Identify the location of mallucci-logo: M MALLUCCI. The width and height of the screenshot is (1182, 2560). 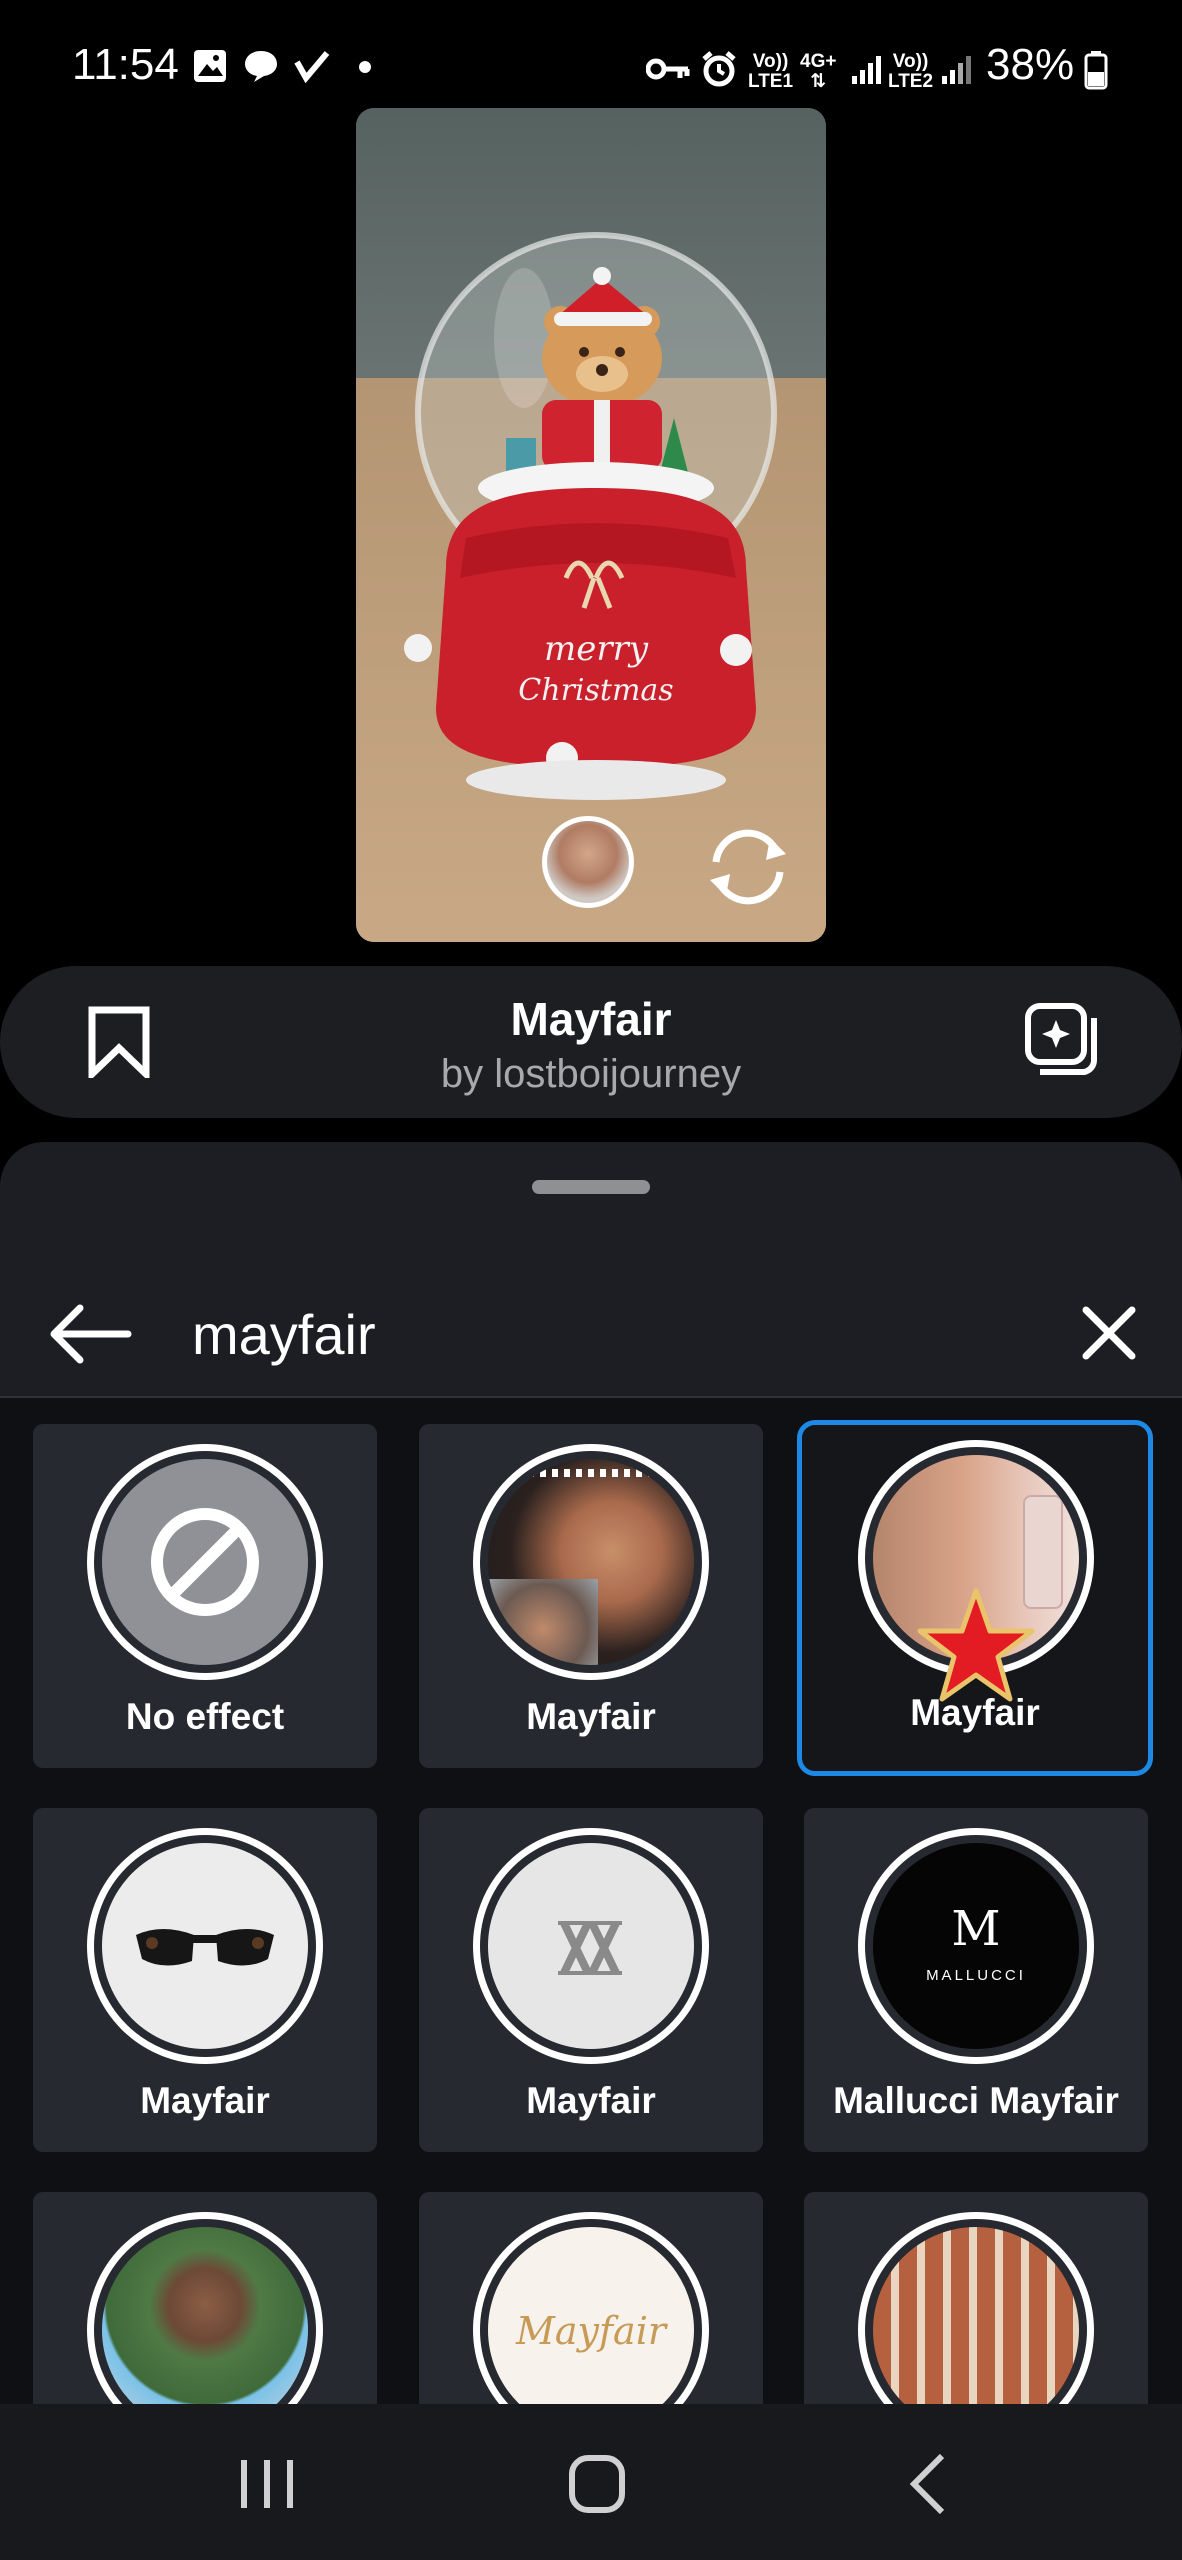
(976, 1946).